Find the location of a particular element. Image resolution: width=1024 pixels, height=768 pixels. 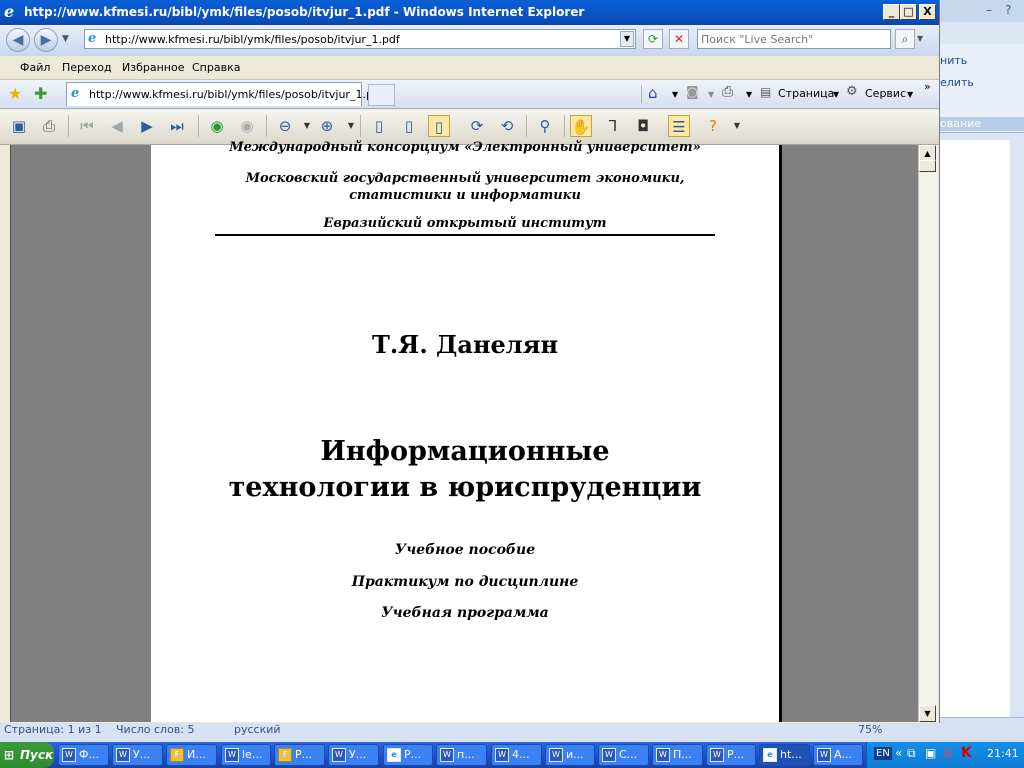

start-label: Пуск is located at coordinates (37, 755).